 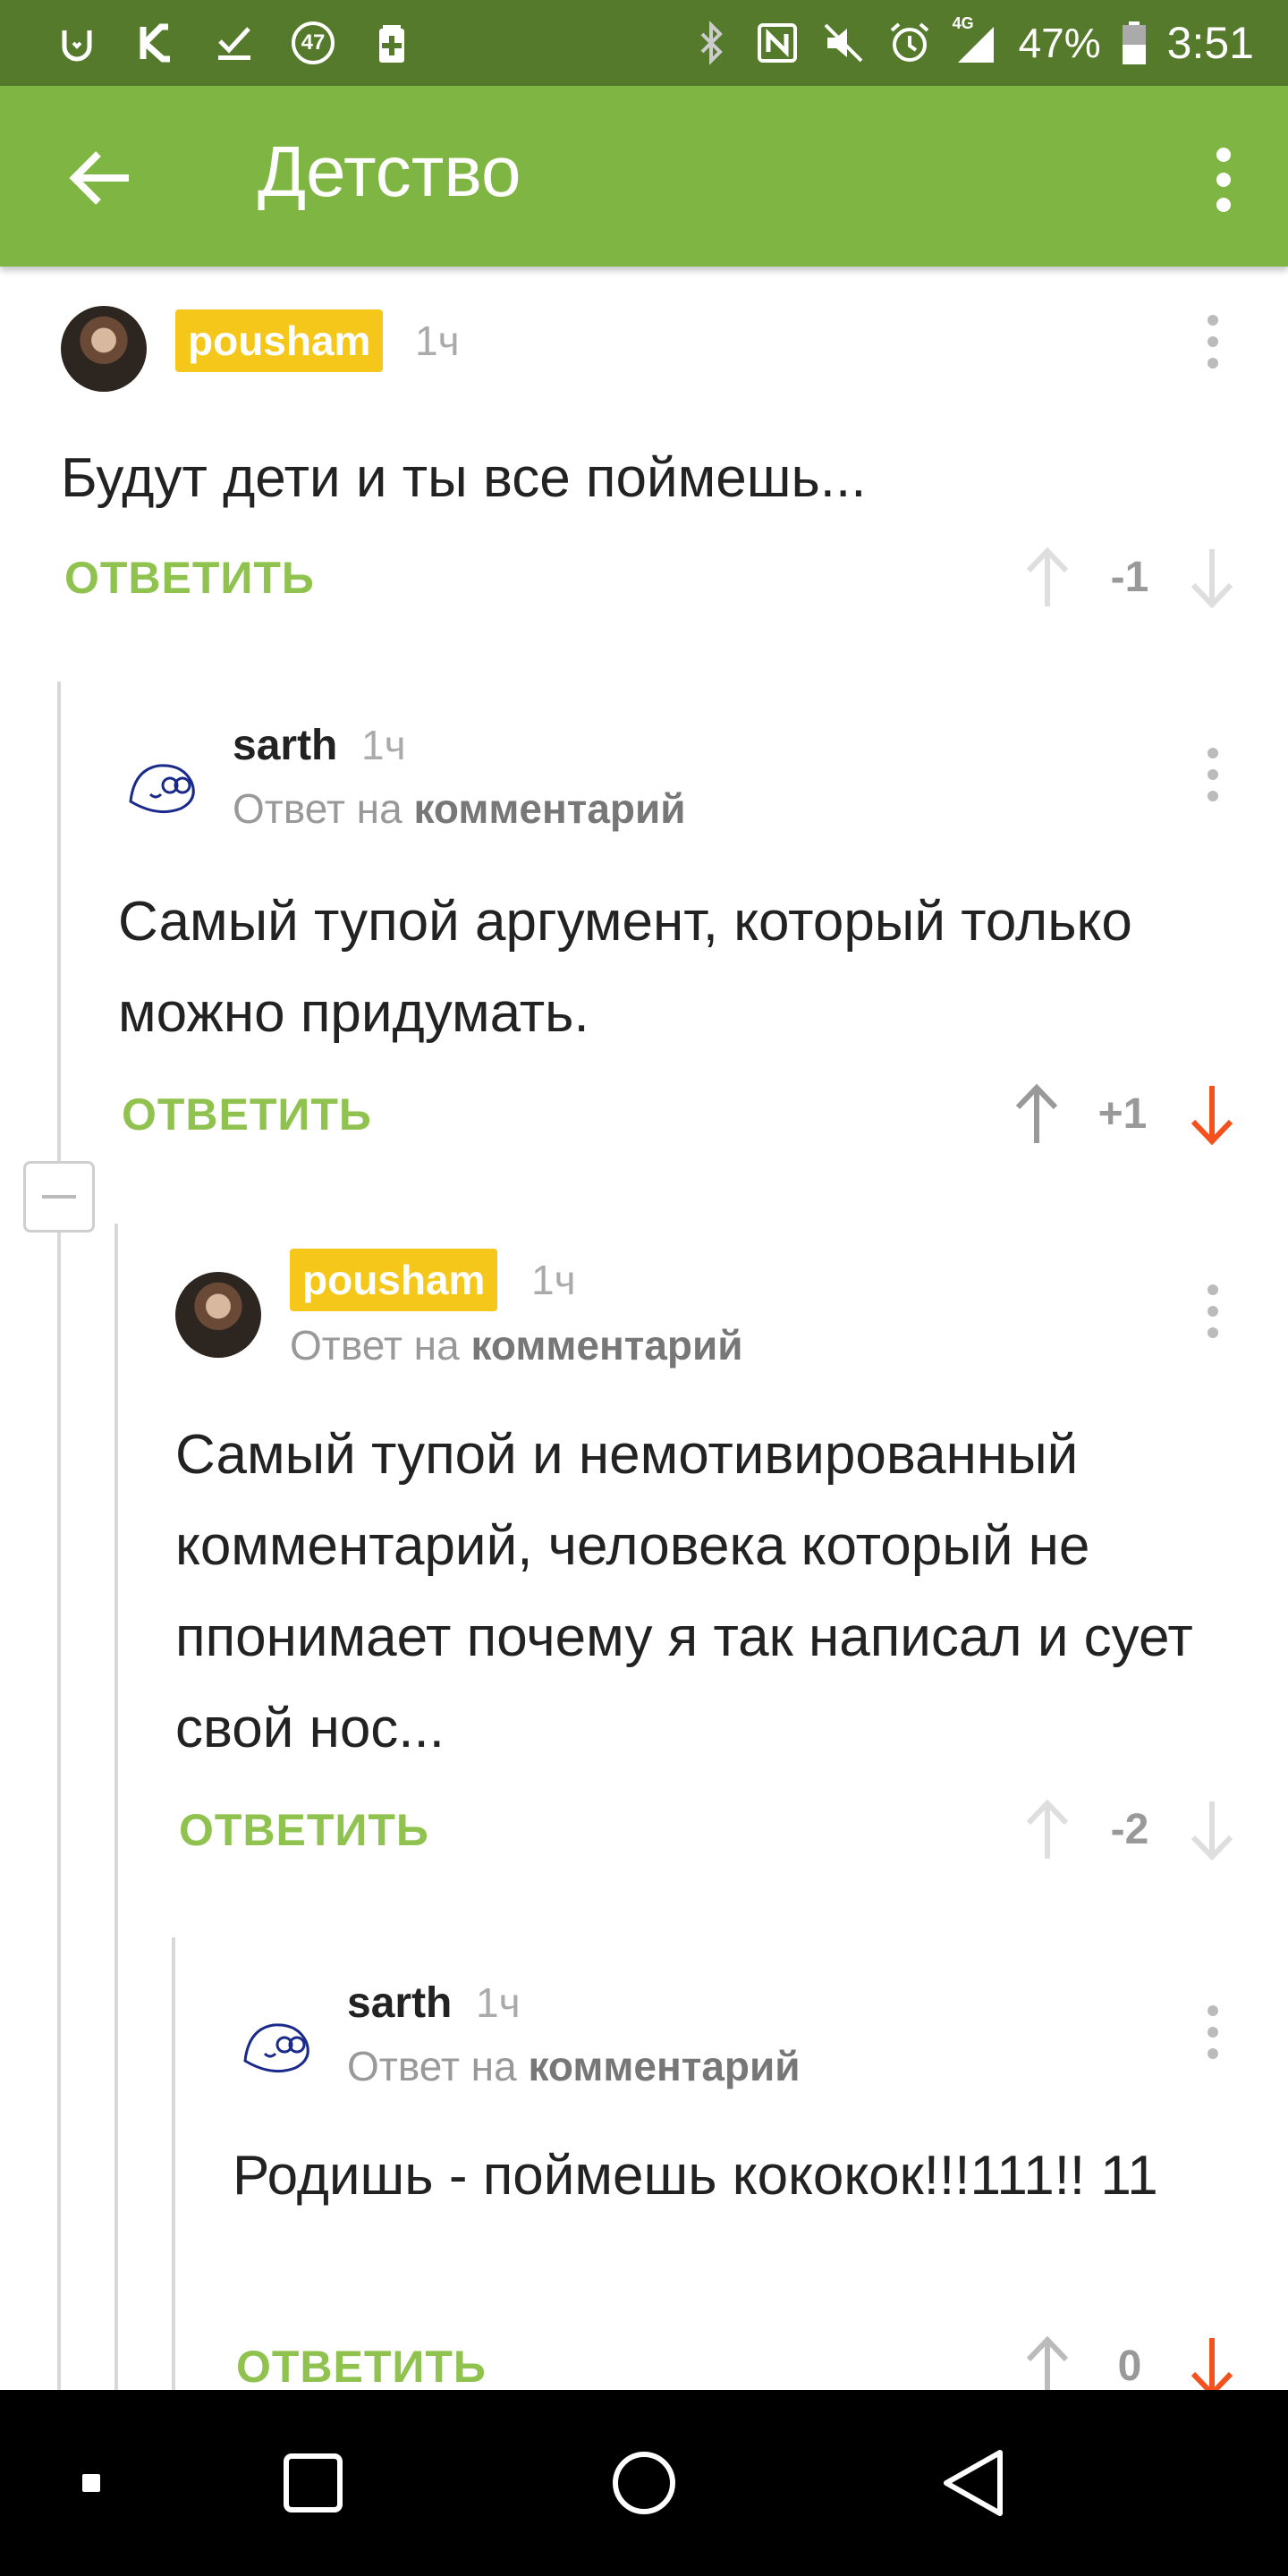 I want to click on collapse-thread-button, so click(x=59, y=1197).